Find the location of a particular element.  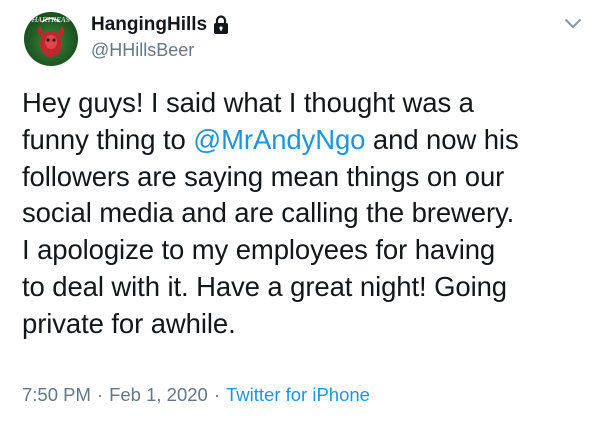

mention-link: @MrAndyNgo is located at coordinates (279, 139).